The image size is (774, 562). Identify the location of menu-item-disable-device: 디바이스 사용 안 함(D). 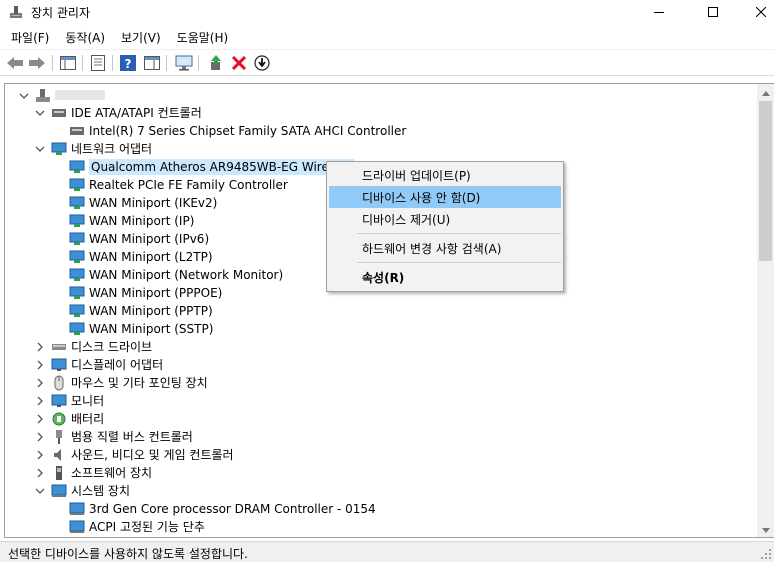
(445, 197).